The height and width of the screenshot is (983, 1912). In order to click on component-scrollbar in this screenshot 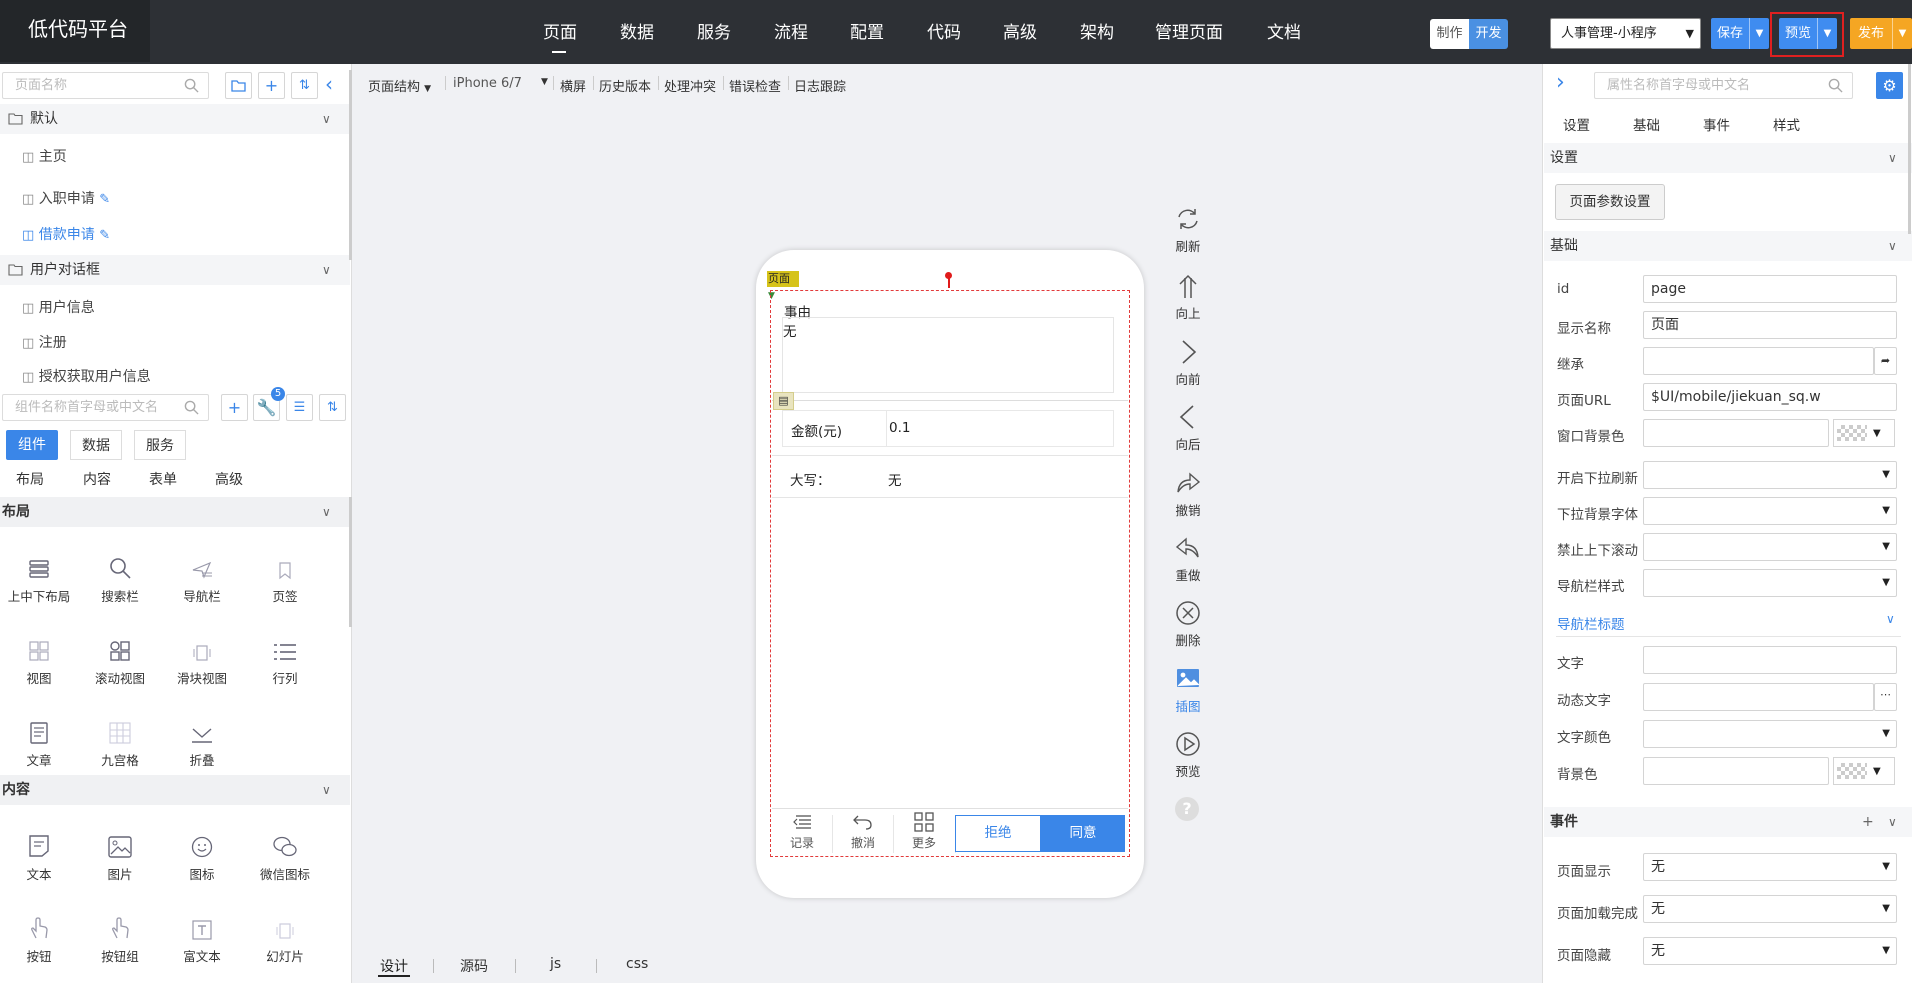, I will do `click(350, 562)`.